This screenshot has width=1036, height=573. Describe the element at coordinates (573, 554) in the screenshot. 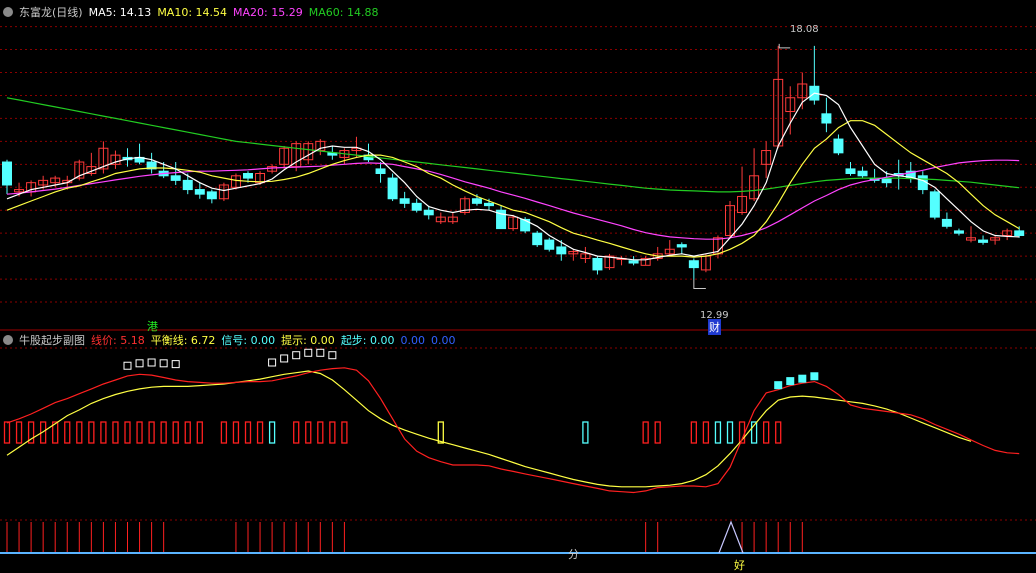

I see `fen-mark: 分` at that location.